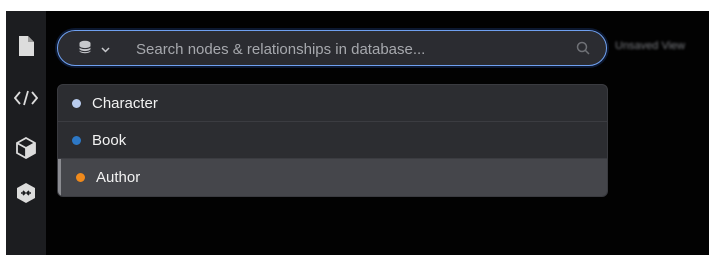 The height and width of the screenshot is (255, 709). I want to click on option-book: Book, so click(332, 140).